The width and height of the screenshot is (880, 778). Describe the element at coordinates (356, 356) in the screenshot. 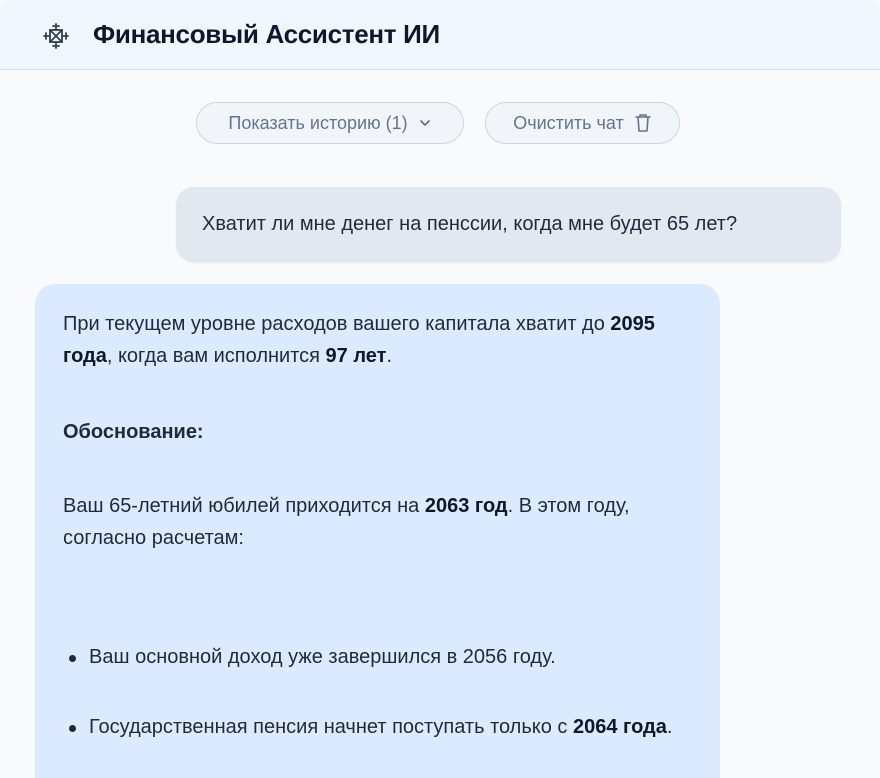

I see `answer-age: 97 лет` at that location.